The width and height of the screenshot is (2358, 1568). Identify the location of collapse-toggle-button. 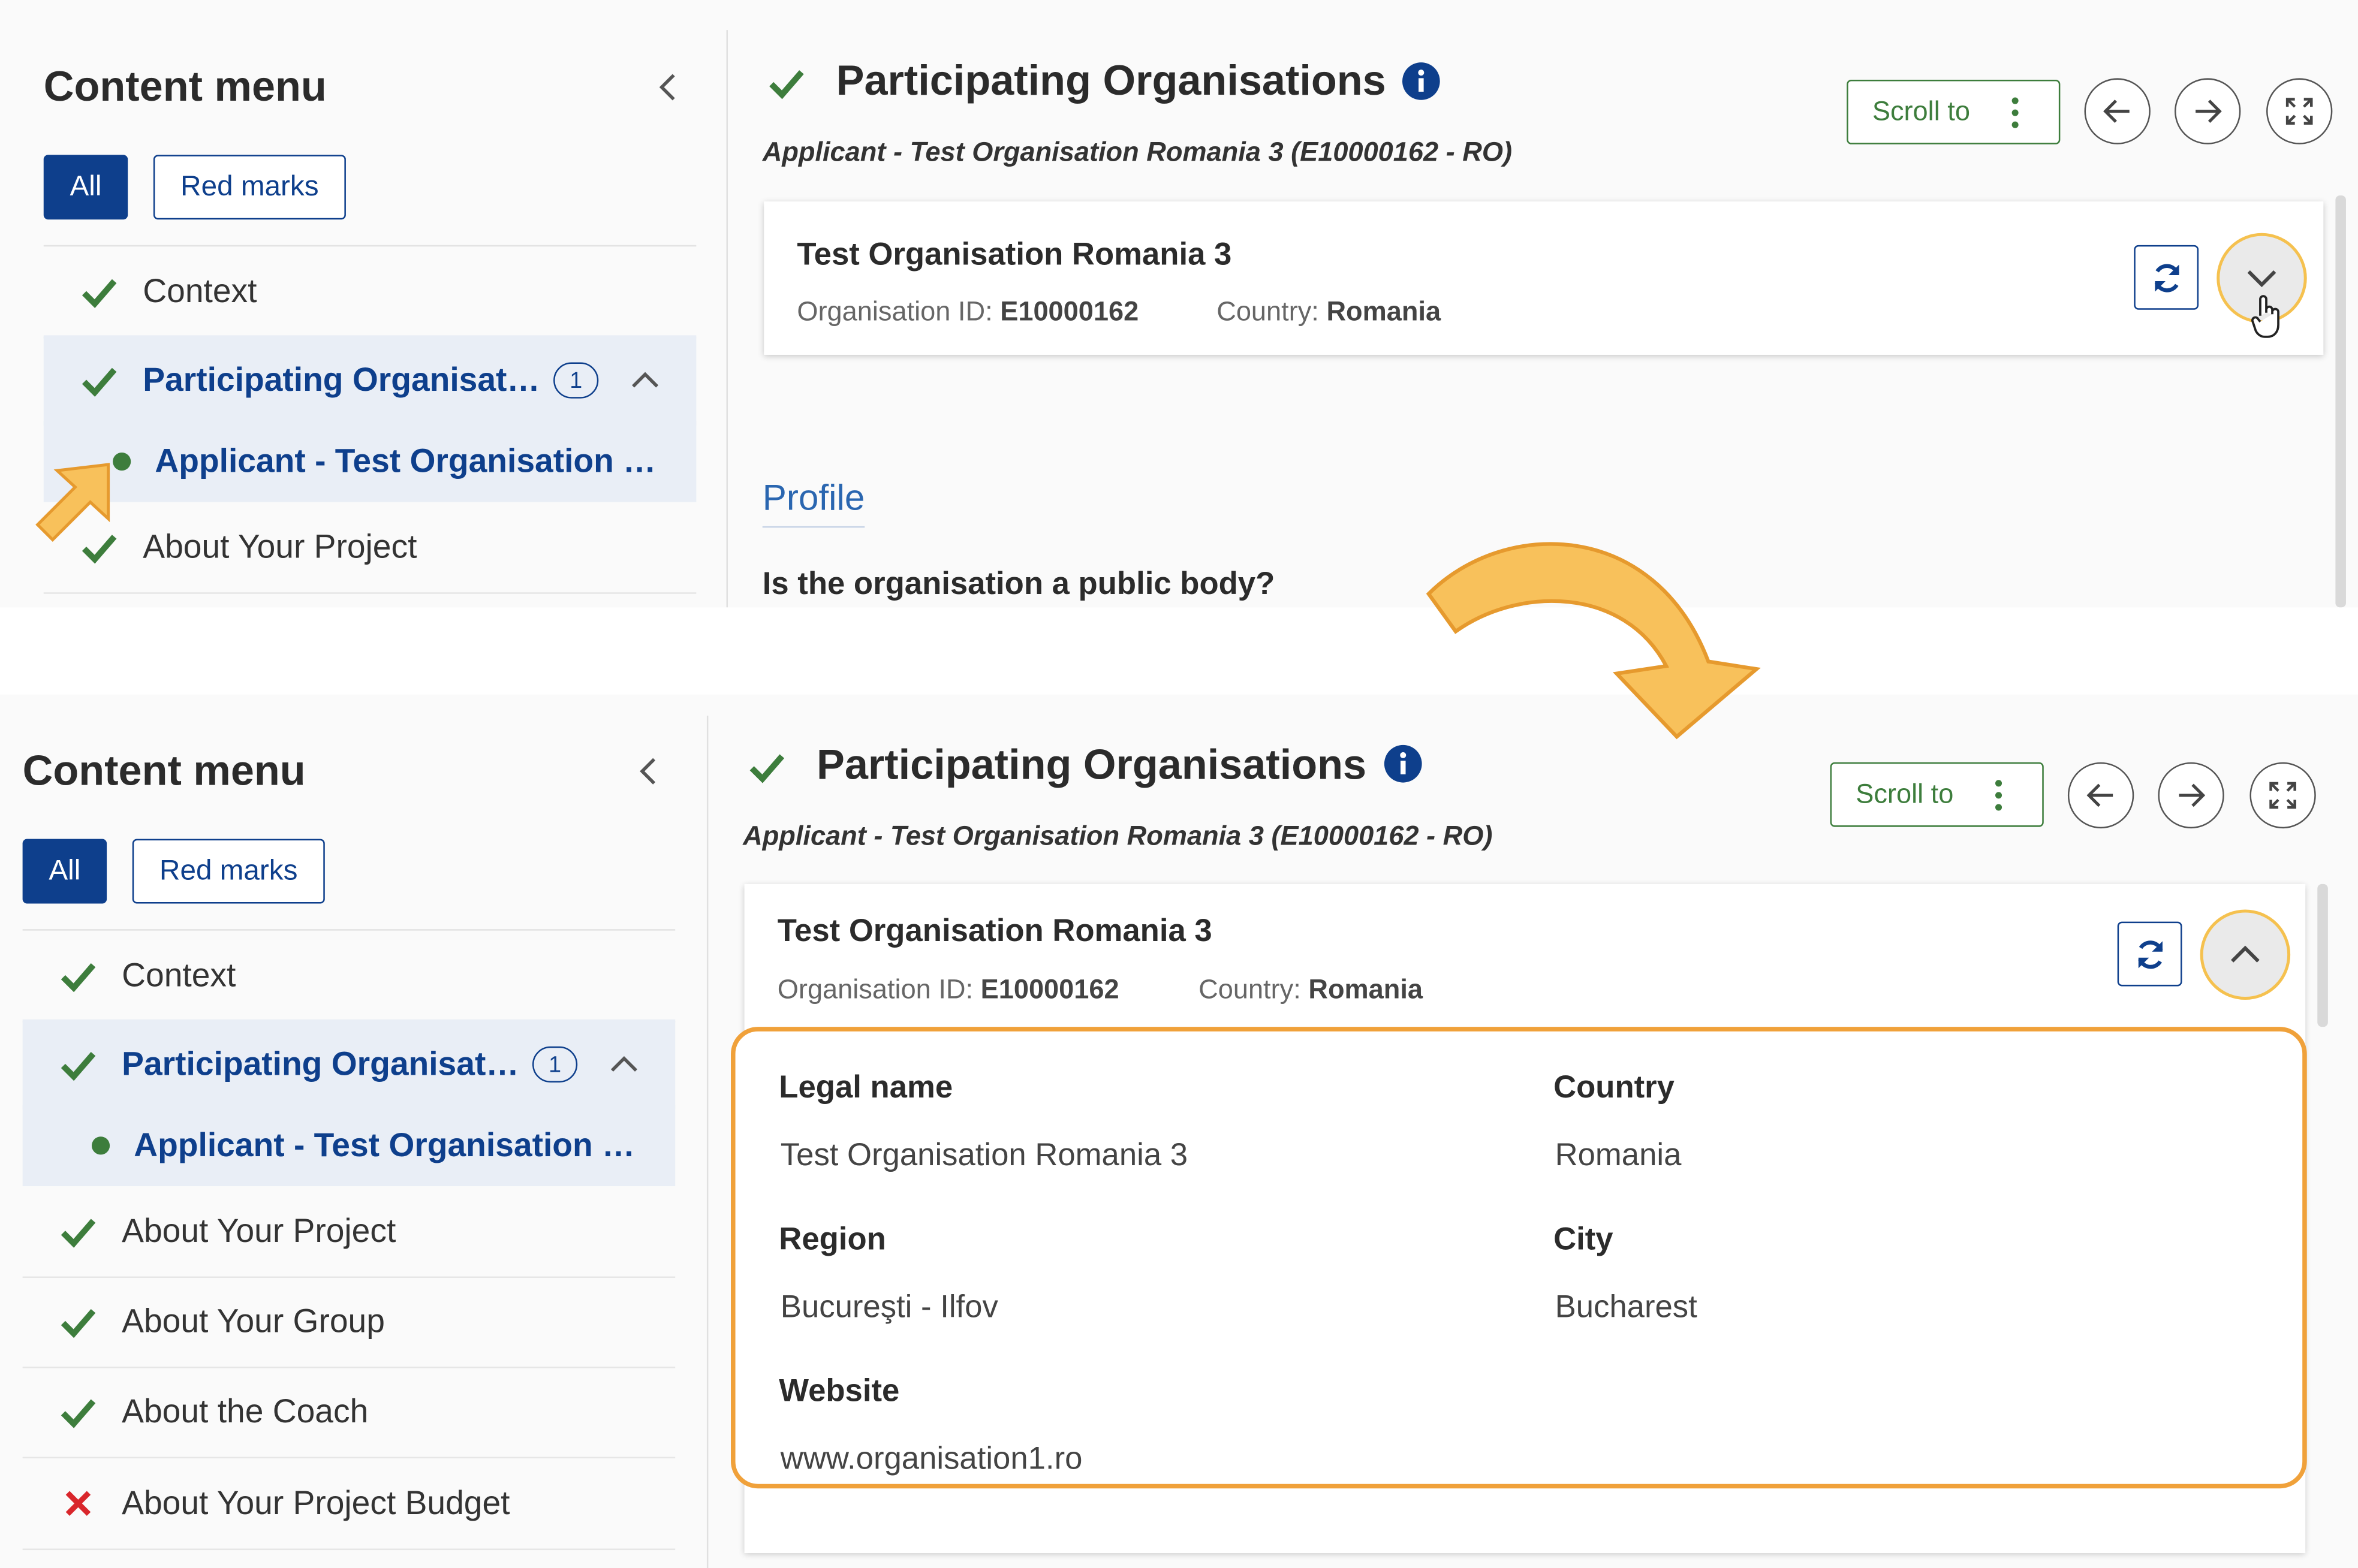
(2245, 954).